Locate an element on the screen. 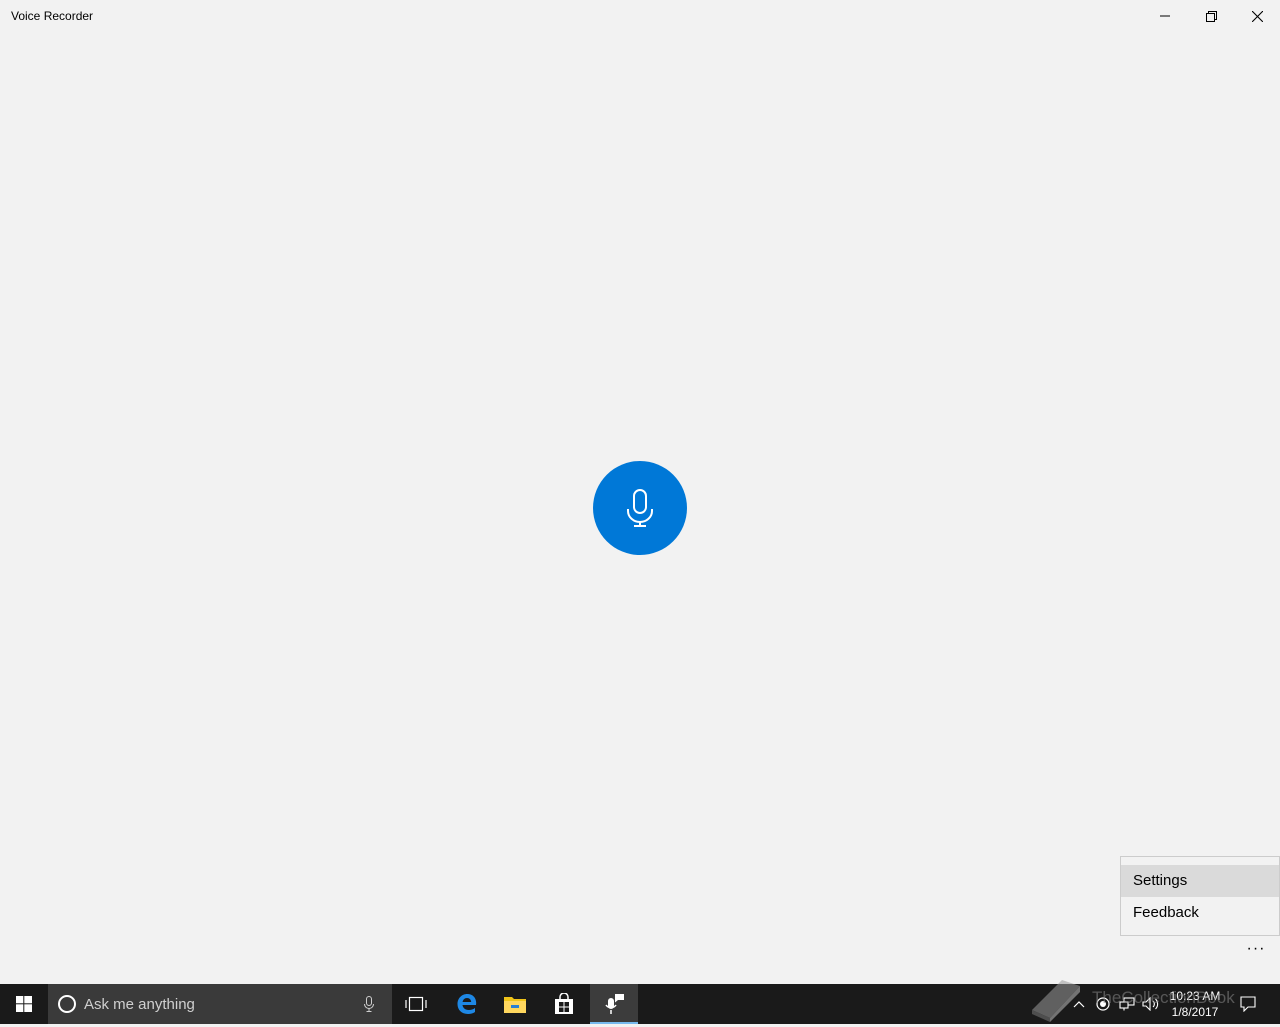 The image size is (1280, 1027). store-icon is located at coordinates (564, 1003).